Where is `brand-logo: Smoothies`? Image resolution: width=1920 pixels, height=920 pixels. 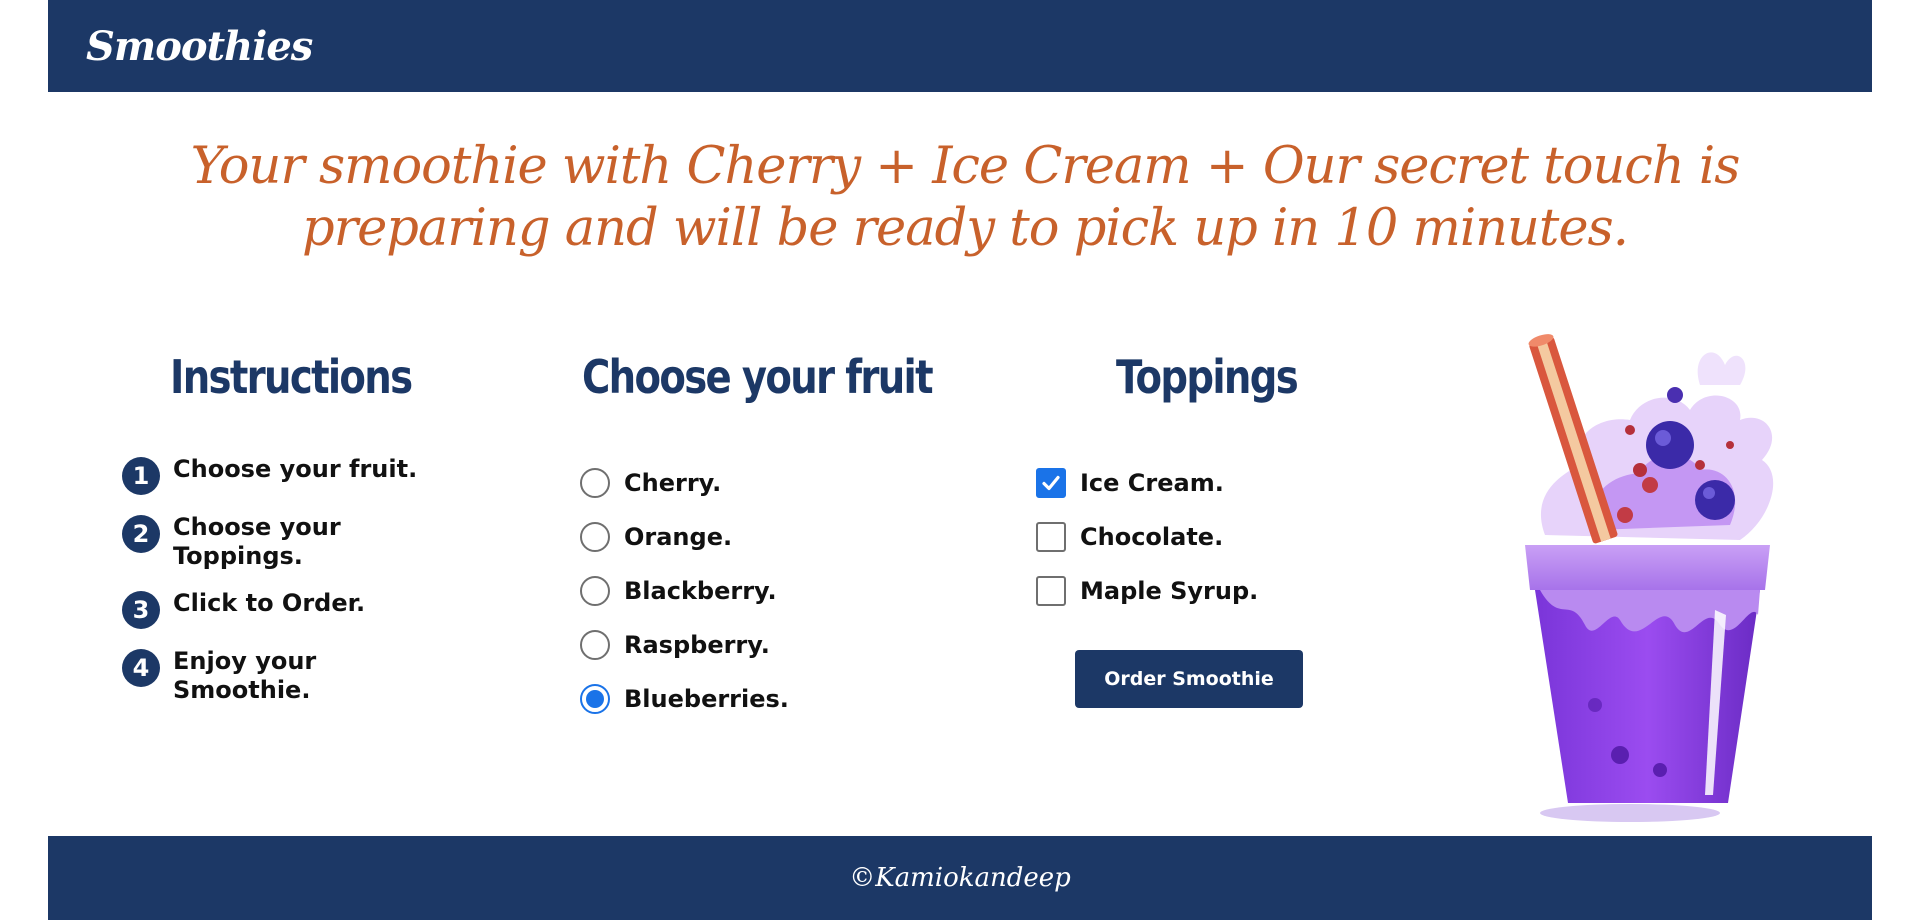
brand-logo: Smoothies is located at coordinates (199, 46).